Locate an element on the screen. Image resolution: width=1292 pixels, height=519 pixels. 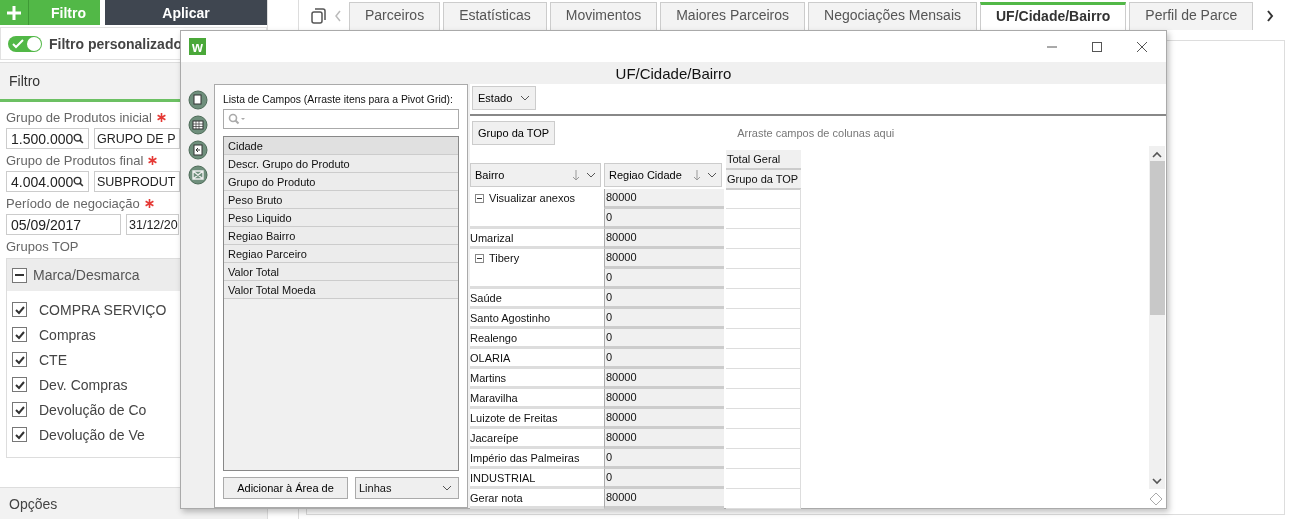
toggle-switch is located at coordinates (25, 43).